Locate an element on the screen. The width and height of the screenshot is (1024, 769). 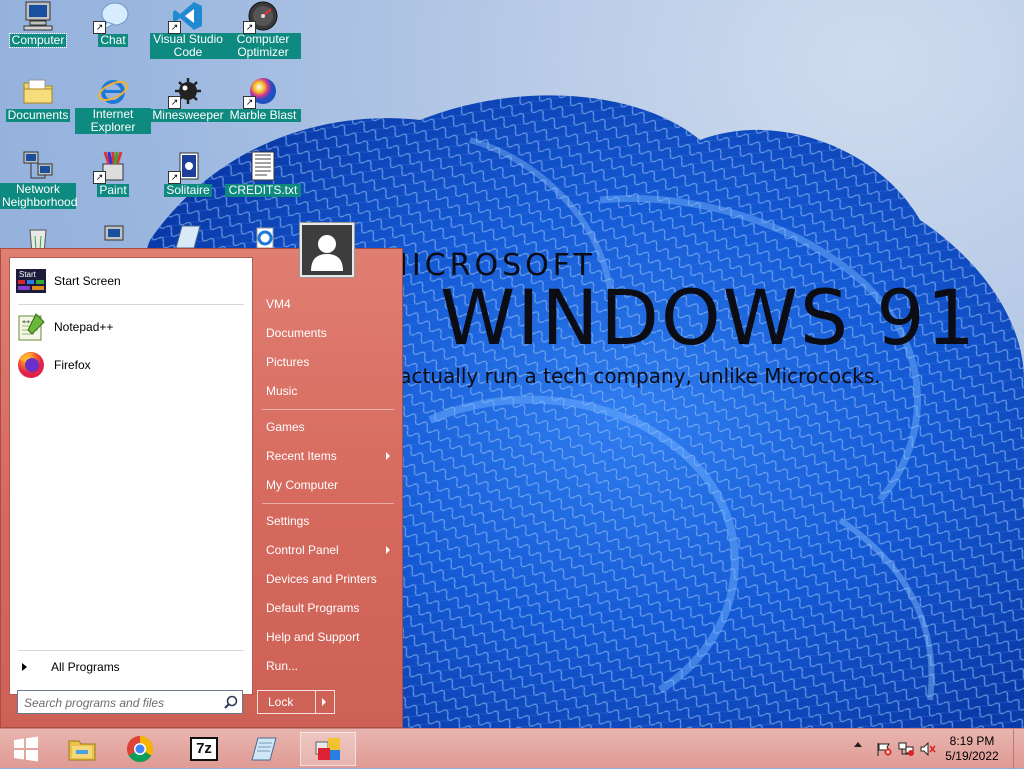
desktop-icon-chat: ↗ Chat is located at coordinates (113, 23).